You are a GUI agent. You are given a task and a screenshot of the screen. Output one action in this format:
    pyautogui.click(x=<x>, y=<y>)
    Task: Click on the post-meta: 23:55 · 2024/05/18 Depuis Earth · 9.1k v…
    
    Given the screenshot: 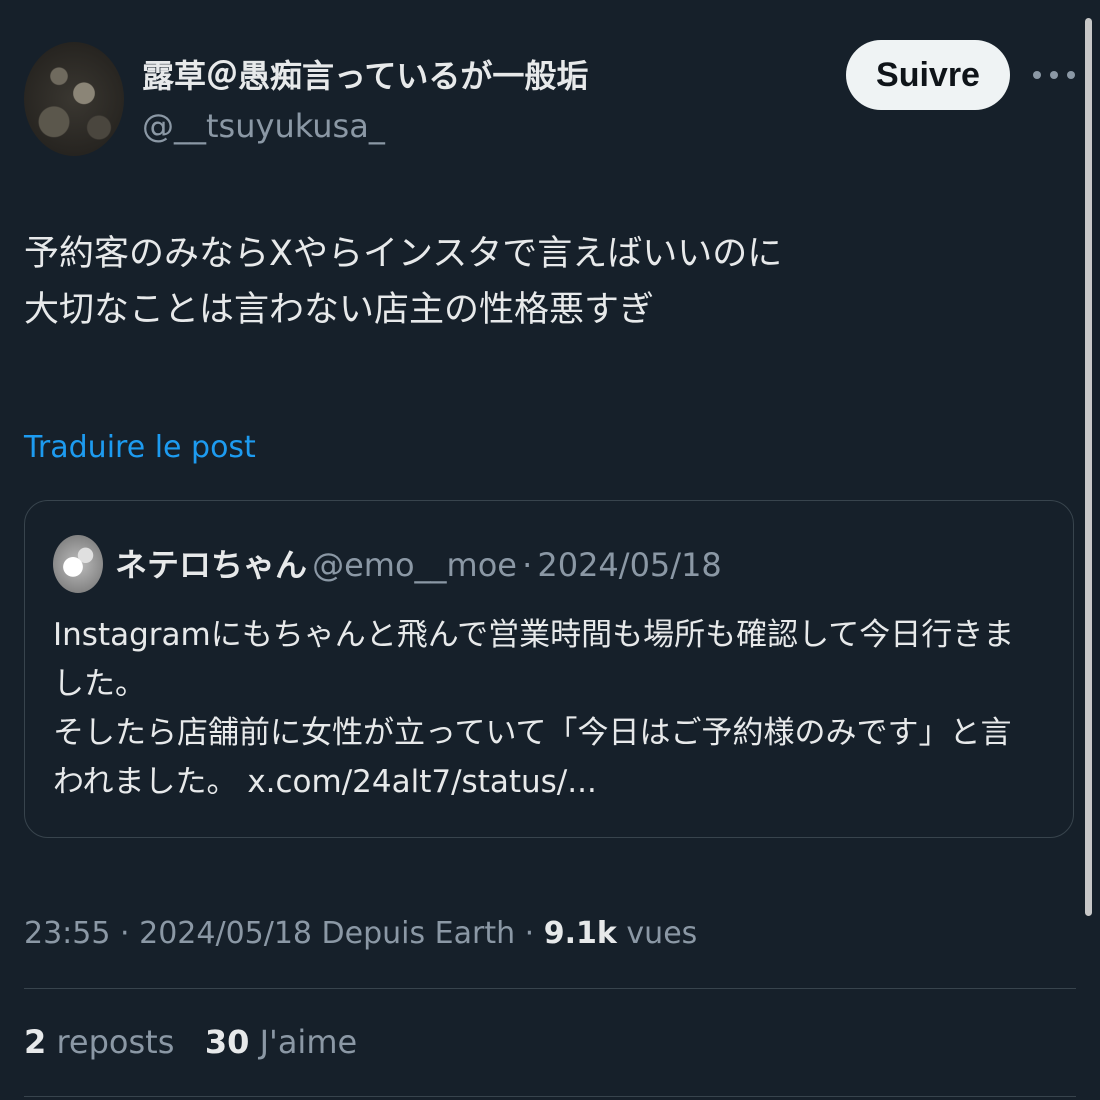 What is the action you would take?
    pyautogui.click(x=360, y=934)
    